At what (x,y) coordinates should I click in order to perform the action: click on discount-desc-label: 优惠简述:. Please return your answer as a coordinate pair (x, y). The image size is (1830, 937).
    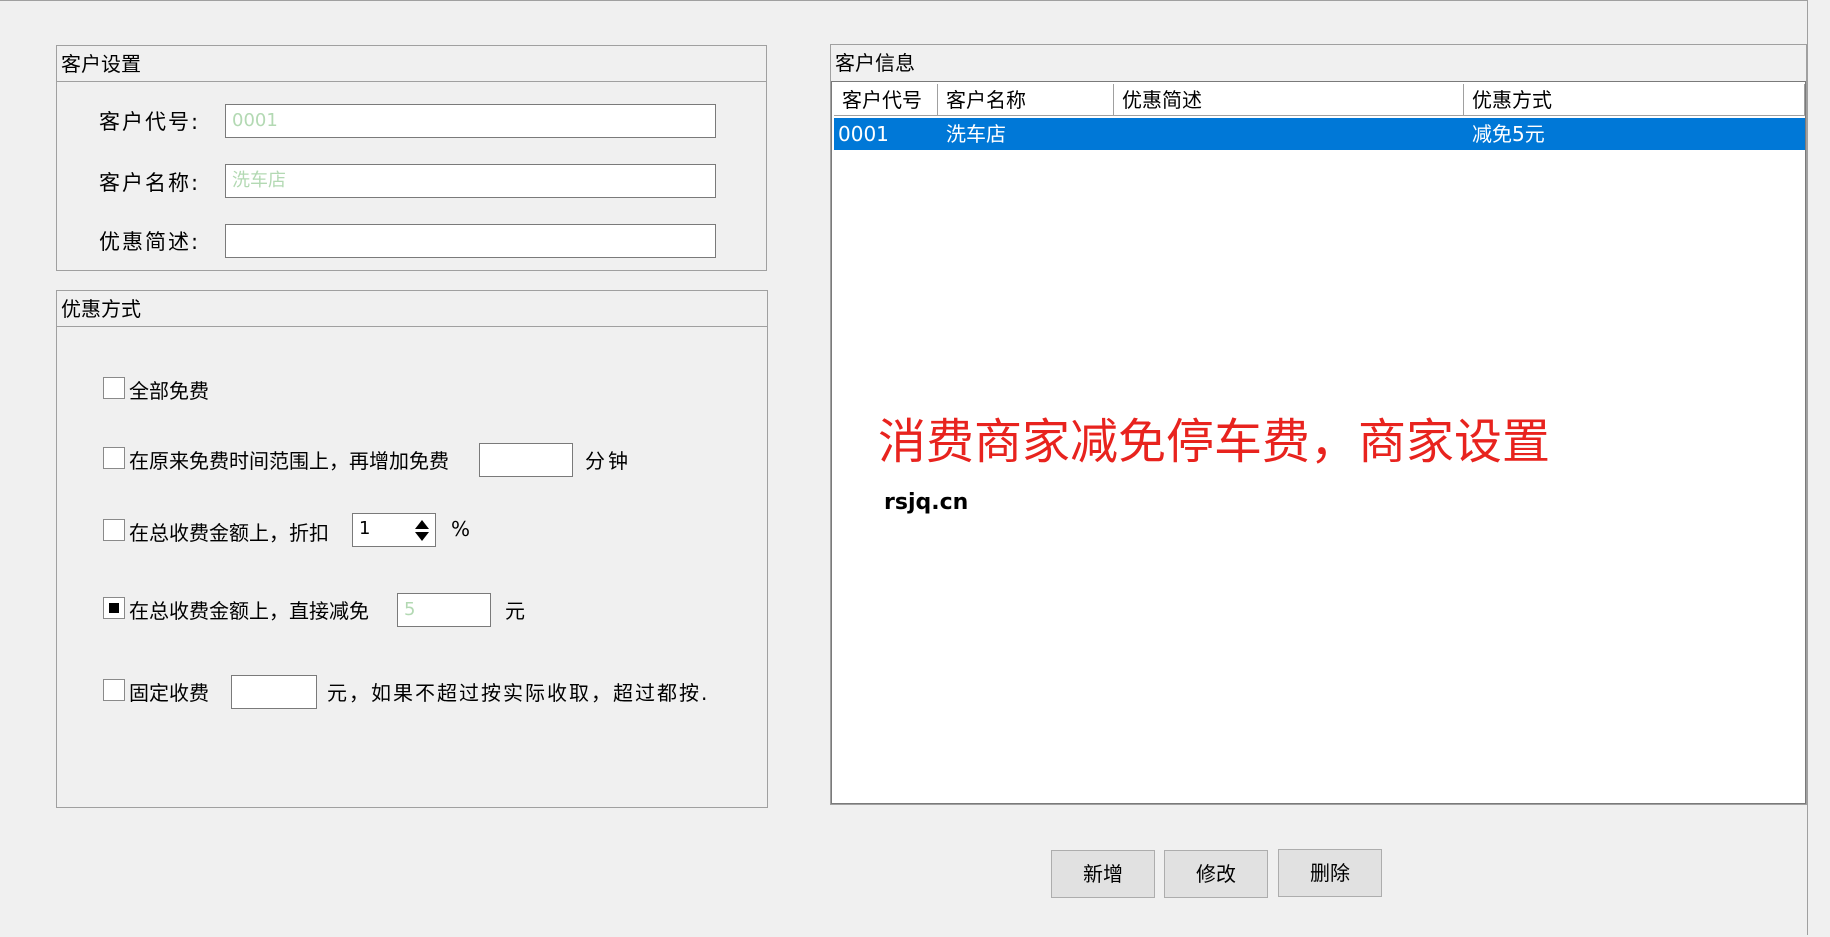
    Looking at the image, I should click on (150, 242).